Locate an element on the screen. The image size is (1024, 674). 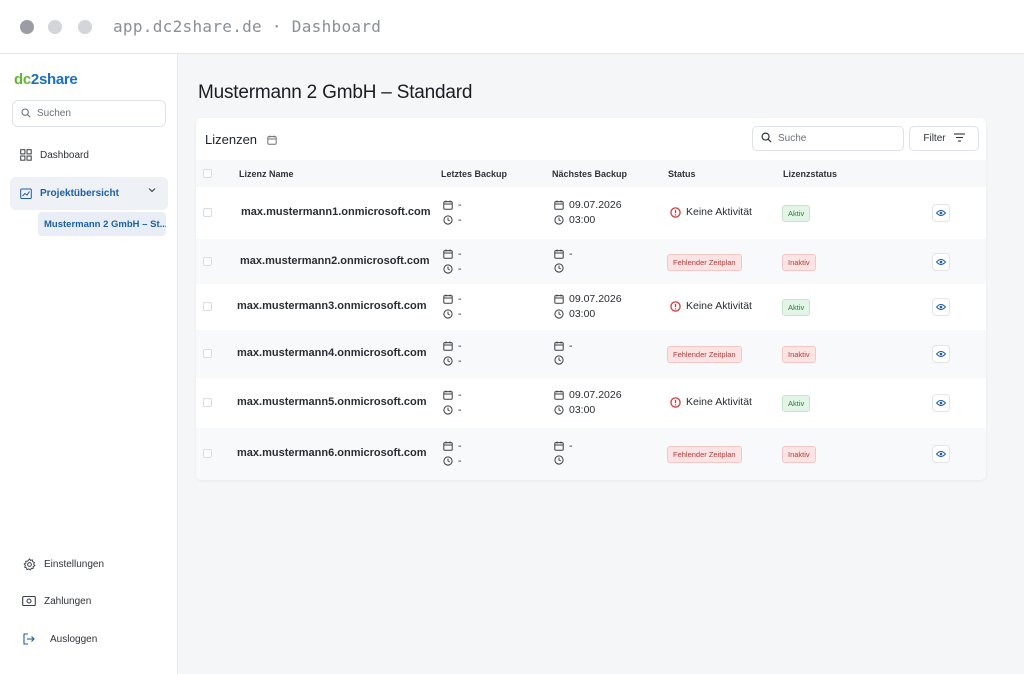
select-all-checkbox is located at coordinates (207, 173).